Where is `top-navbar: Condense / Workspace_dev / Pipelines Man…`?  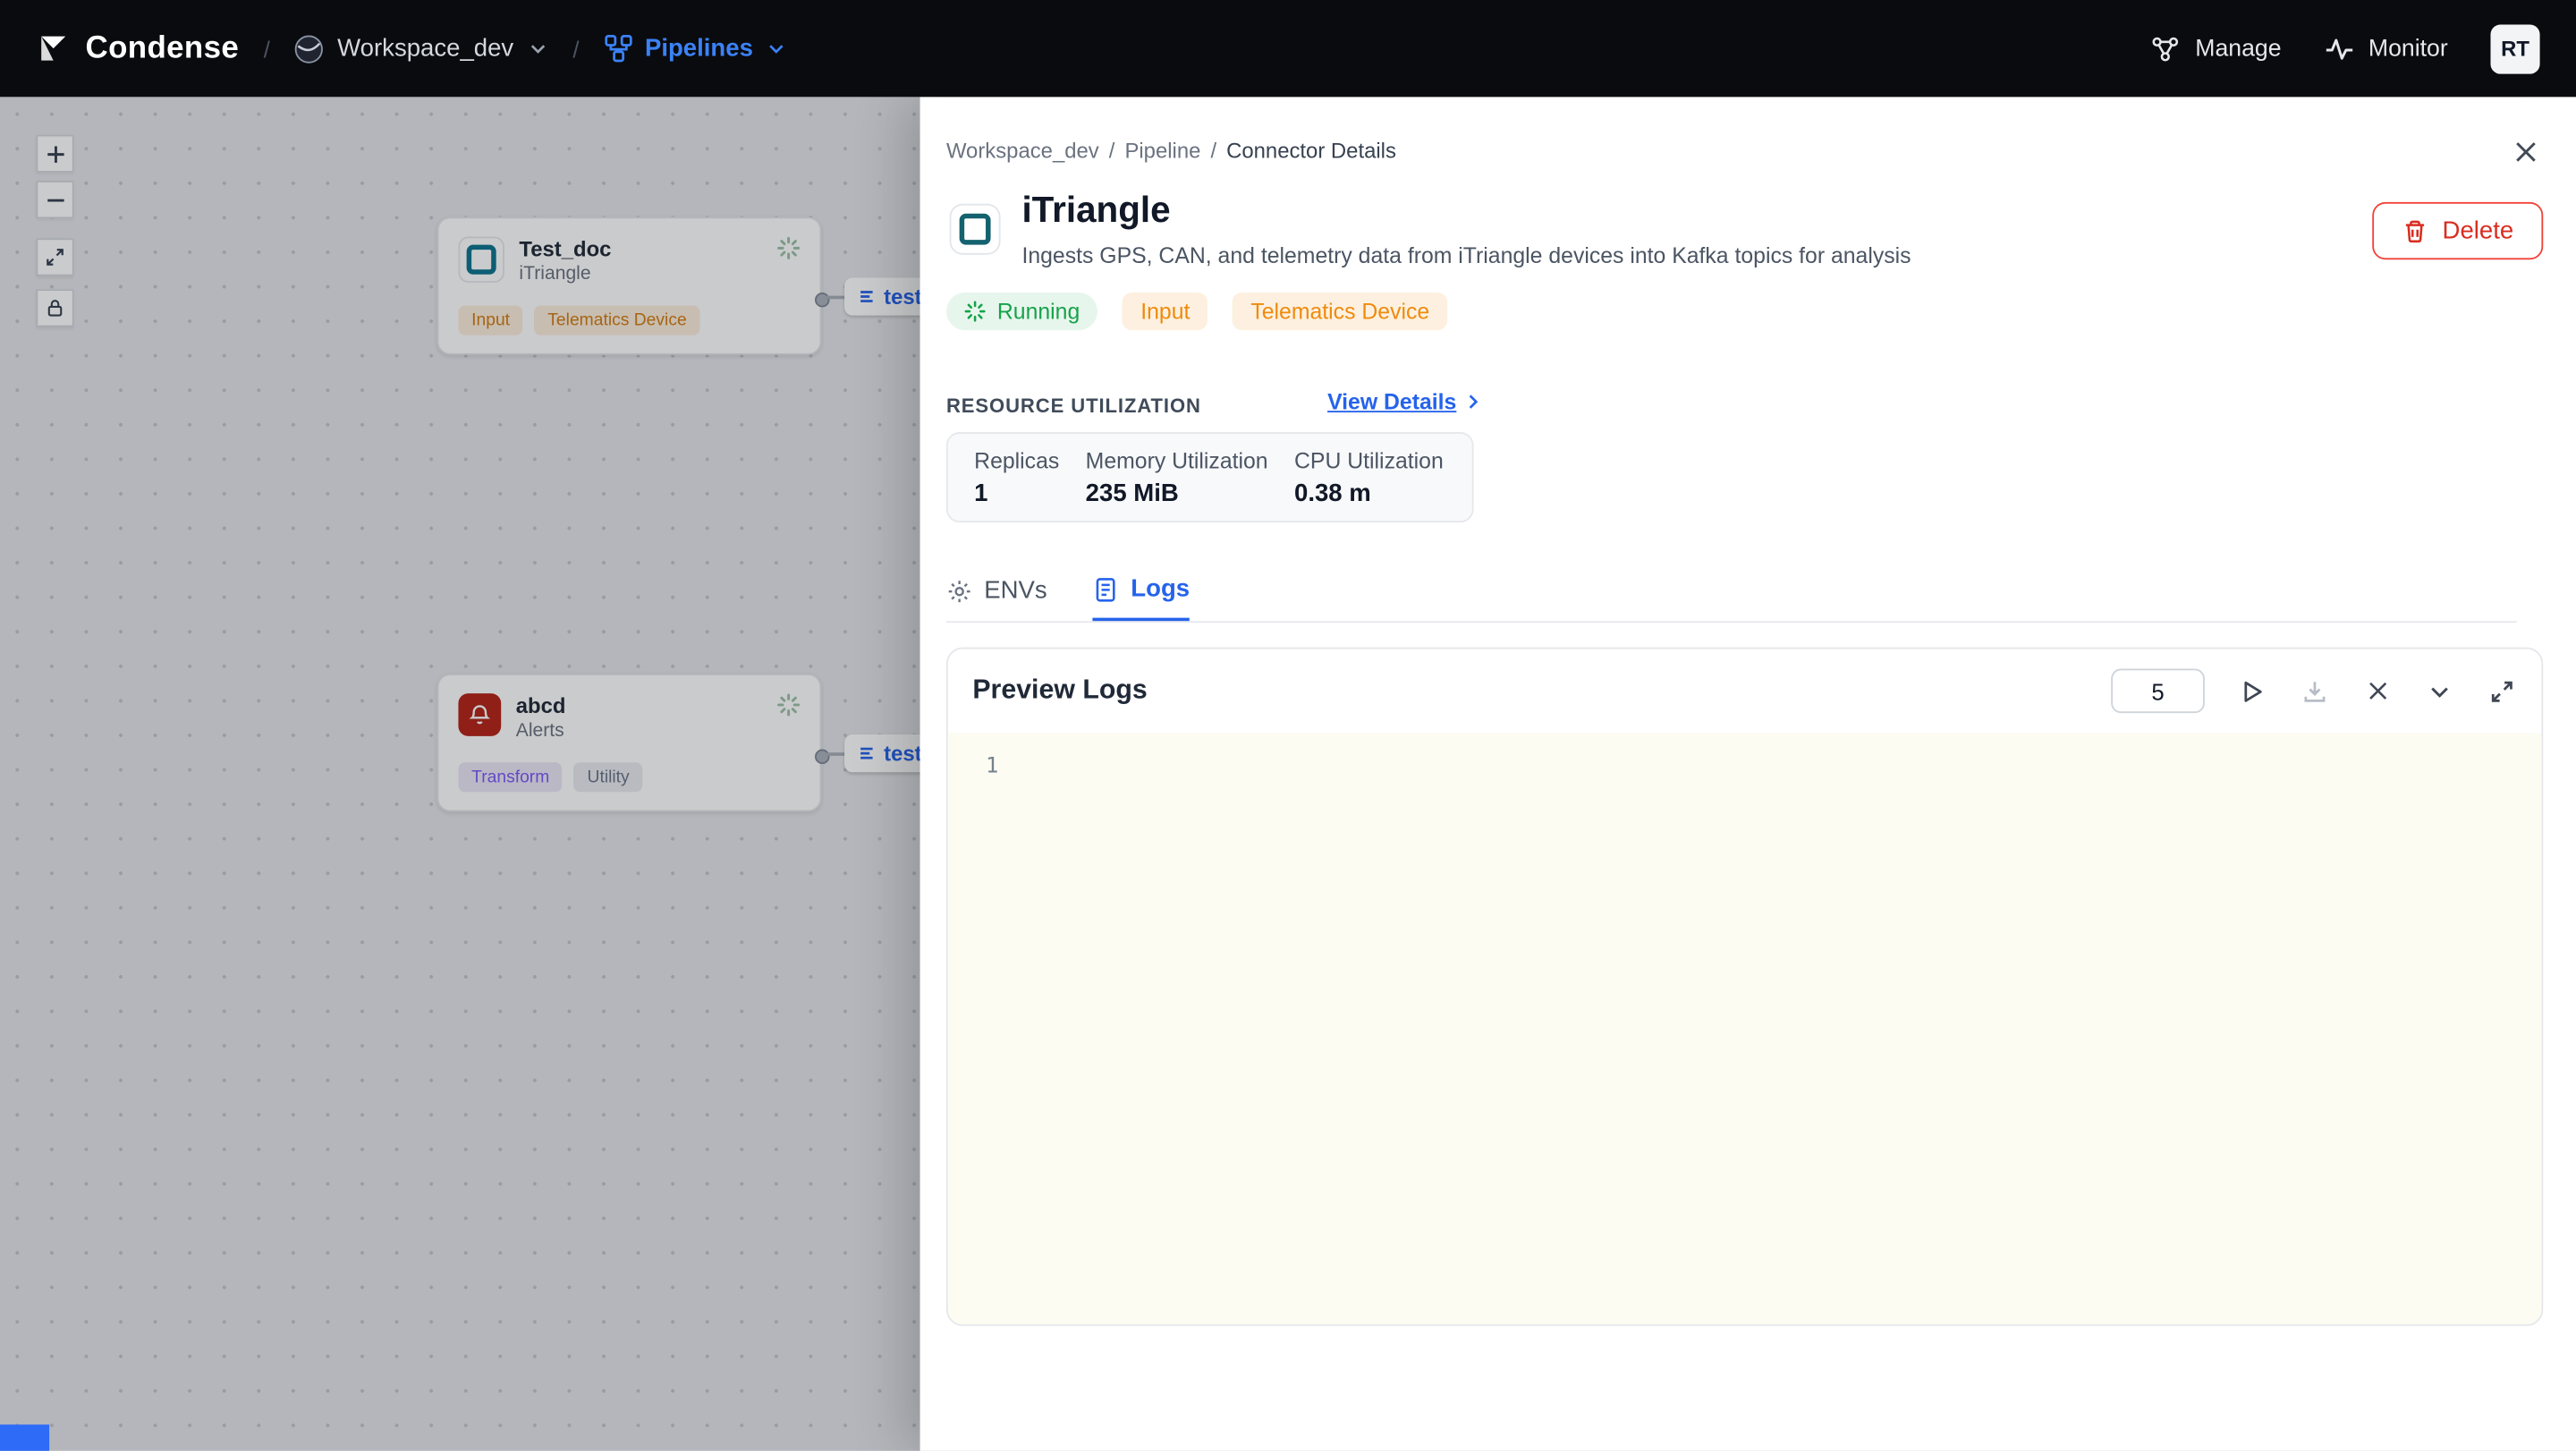 top-navbar: Condense / Workspace_dev / Pipelines Man… is located at coordinates (1288, 49).